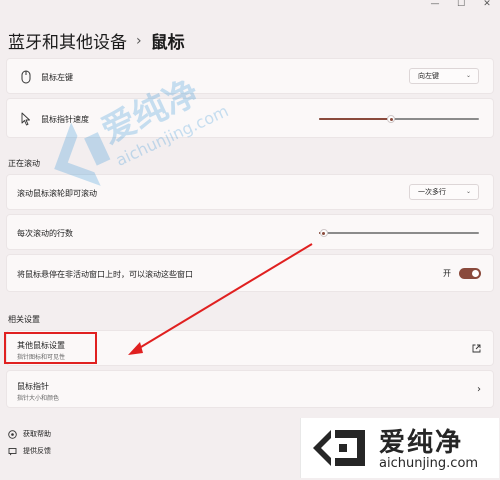 The height and width of the screenshot is (480, 500). I want to click on scroll-lines-label: 每次滚动的行数, so click(45, 233).